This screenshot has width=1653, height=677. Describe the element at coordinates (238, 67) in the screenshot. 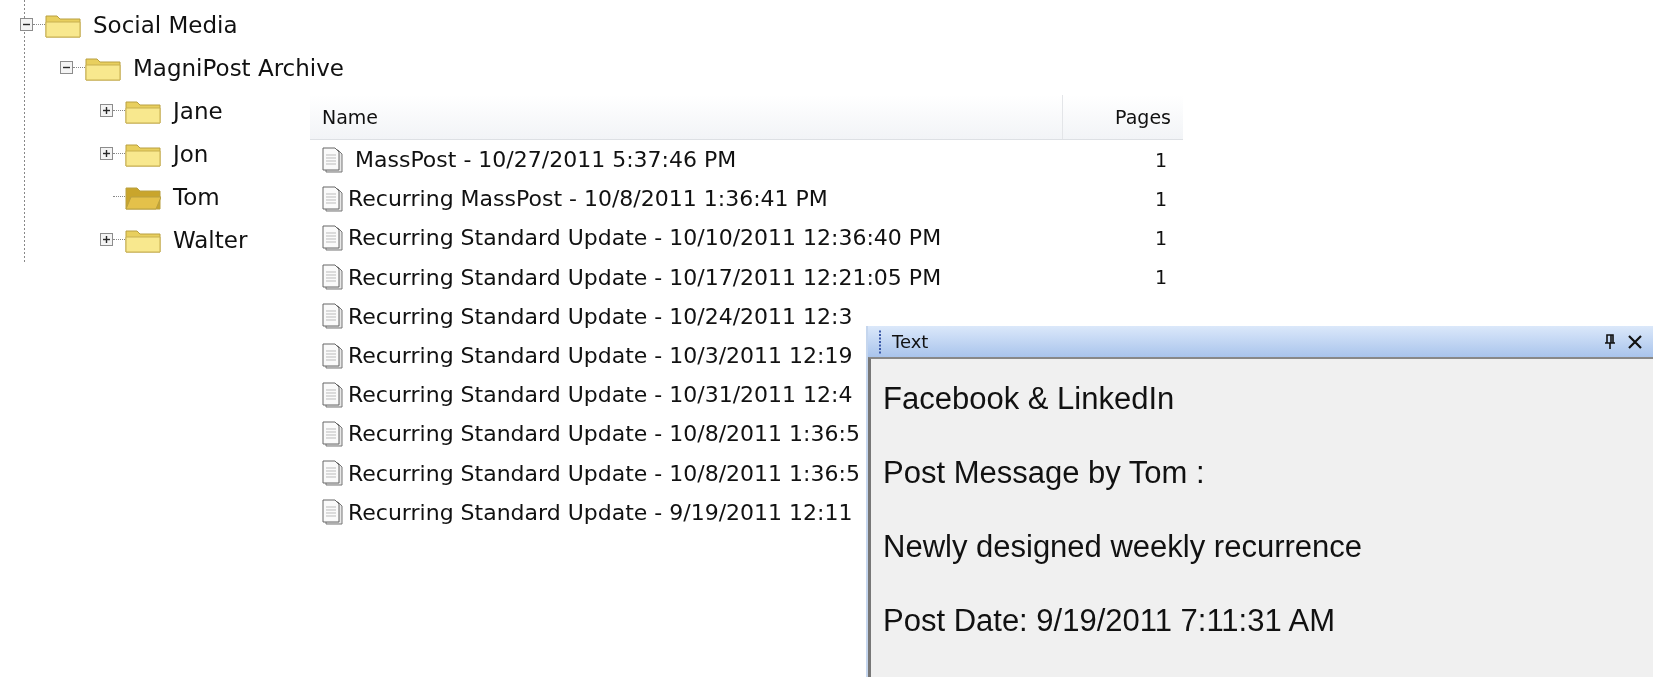

I see `tree-item: MagniPost Archive` at that location.